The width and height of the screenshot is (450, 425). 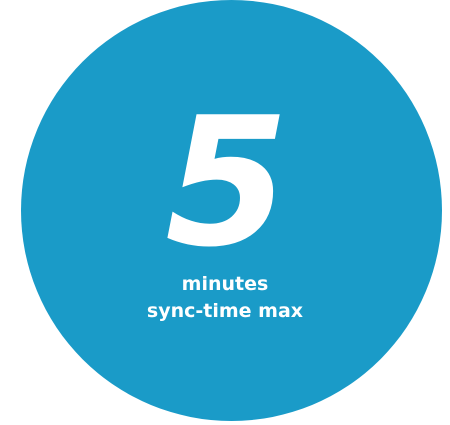 I want to click on stat-number: 5, so click(x=227, y=182).